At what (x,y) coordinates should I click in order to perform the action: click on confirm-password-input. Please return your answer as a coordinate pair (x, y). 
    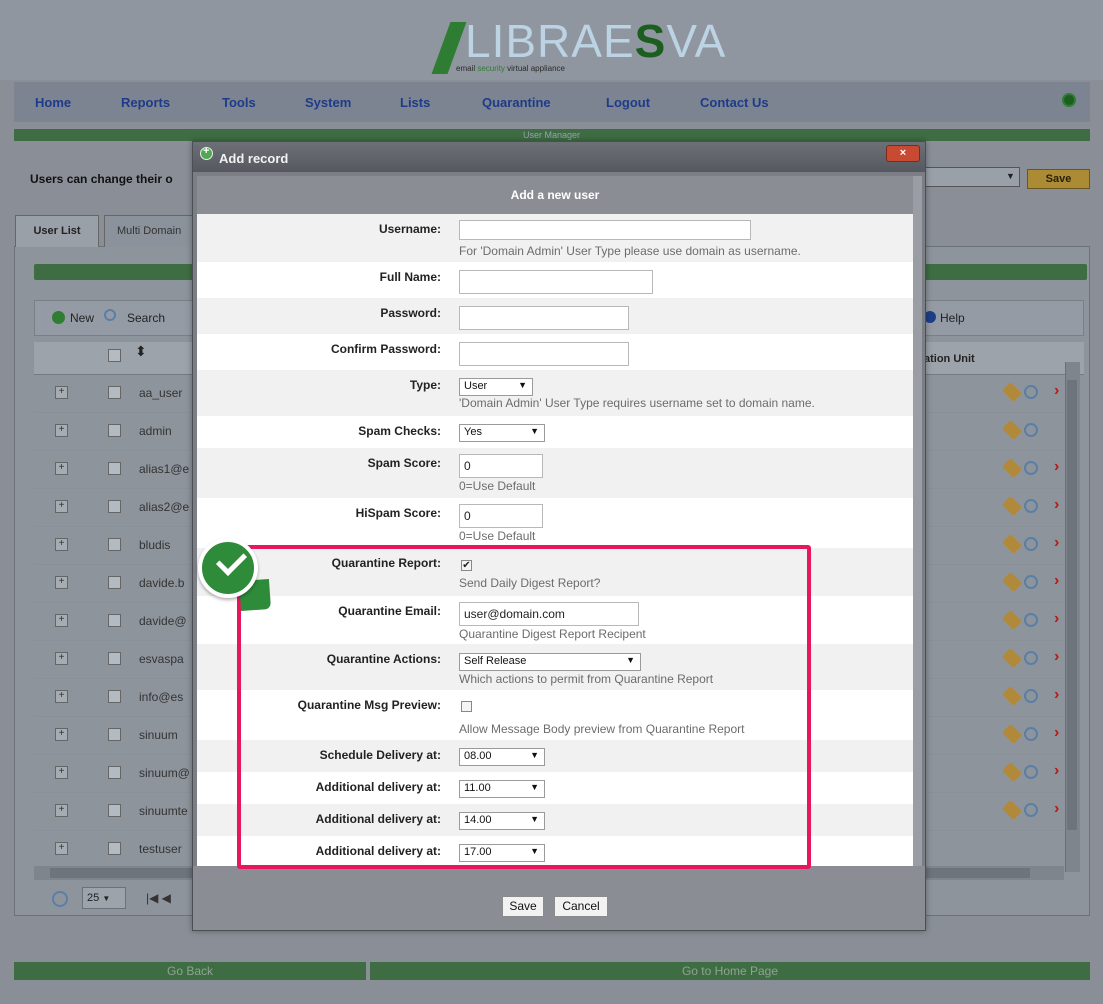
    Looking at the image, I should click on (544, 354).